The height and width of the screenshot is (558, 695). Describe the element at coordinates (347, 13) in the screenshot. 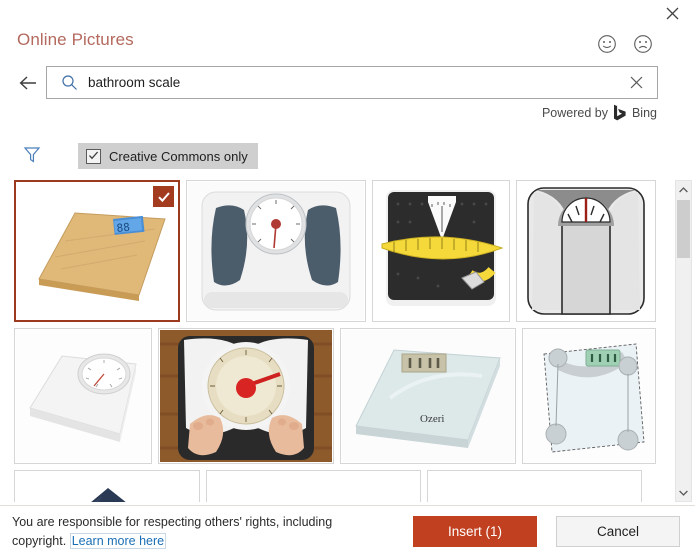

I see `title-bar` at that location.